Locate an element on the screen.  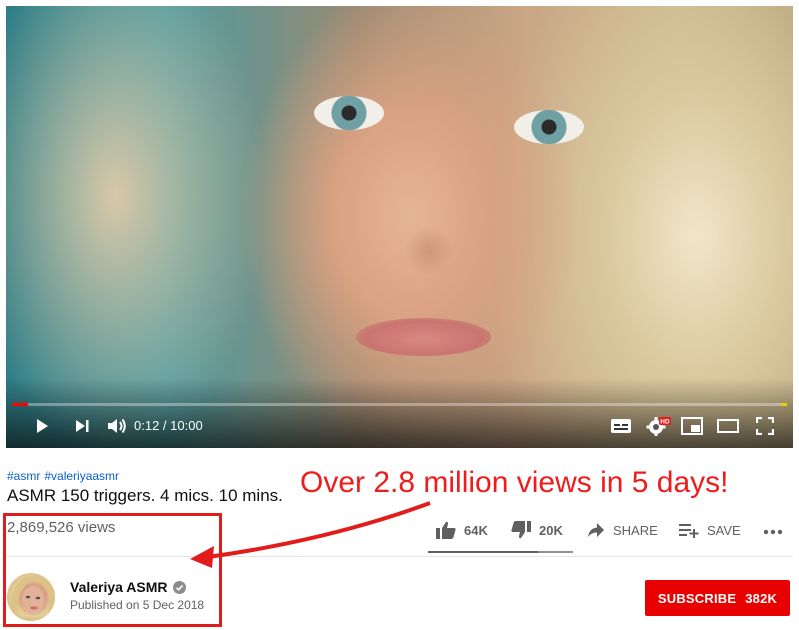
miniplayer-button is located at coordinates (692, 426).